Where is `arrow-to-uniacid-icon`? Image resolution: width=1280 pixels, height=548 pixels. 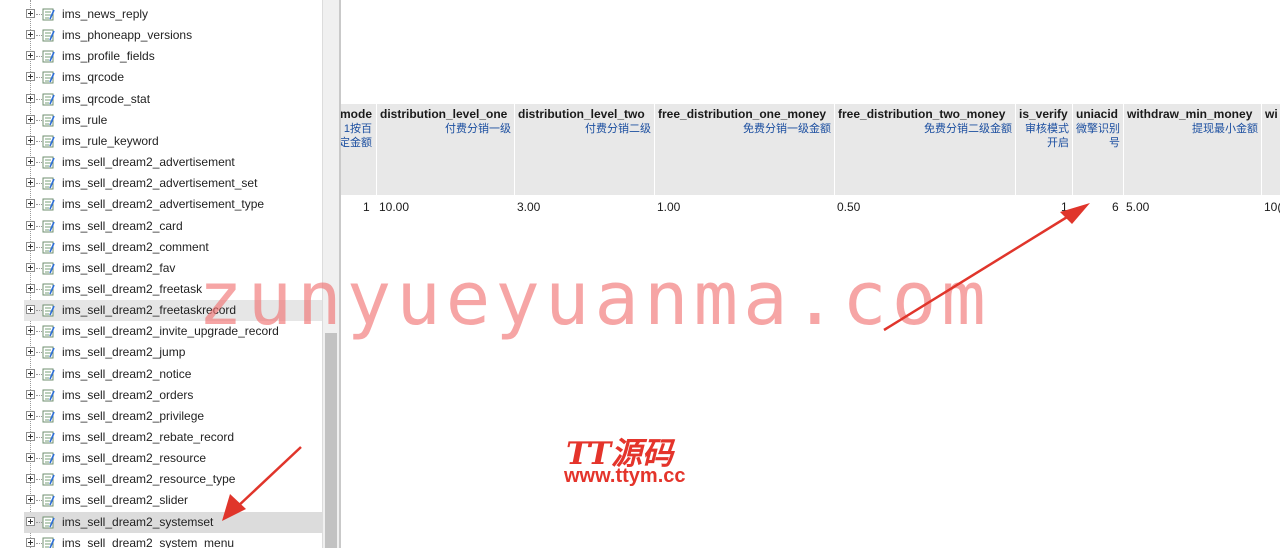
arrow-to-uniacid-icon is located at coordinates (986, 267).